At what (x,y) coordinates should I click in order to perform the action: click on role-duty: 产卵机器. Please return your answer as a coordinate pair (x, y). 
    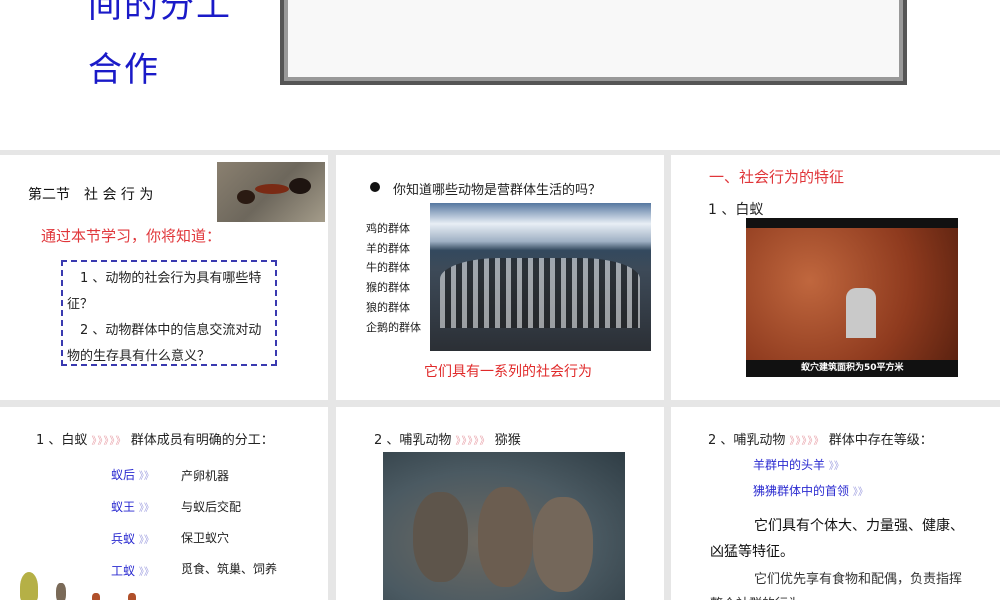
    Looking at the image, I should click on (205, 476).